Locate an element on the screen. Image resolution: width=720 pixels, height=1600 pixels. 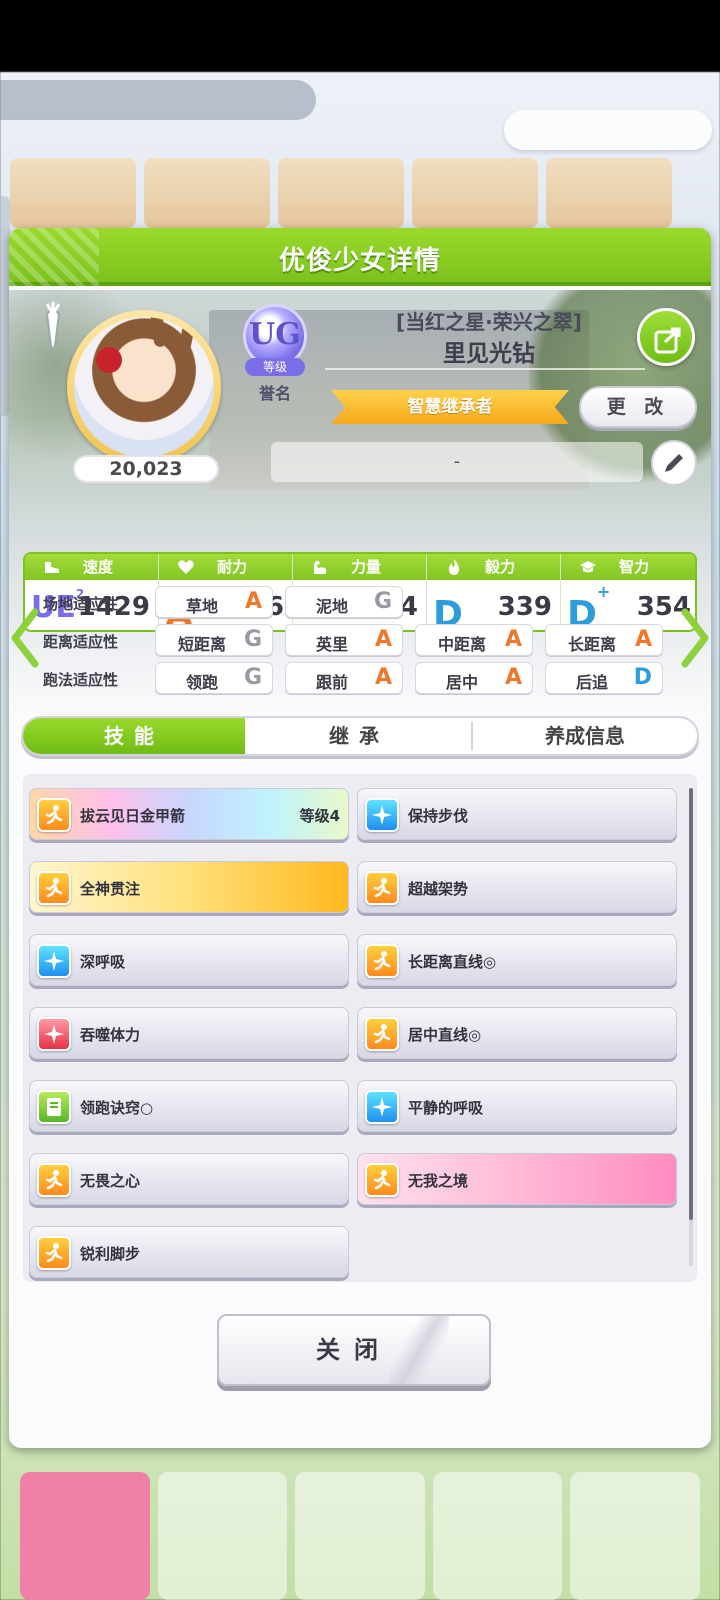
stat-name: 力量 is located at coordinates (366, 567).